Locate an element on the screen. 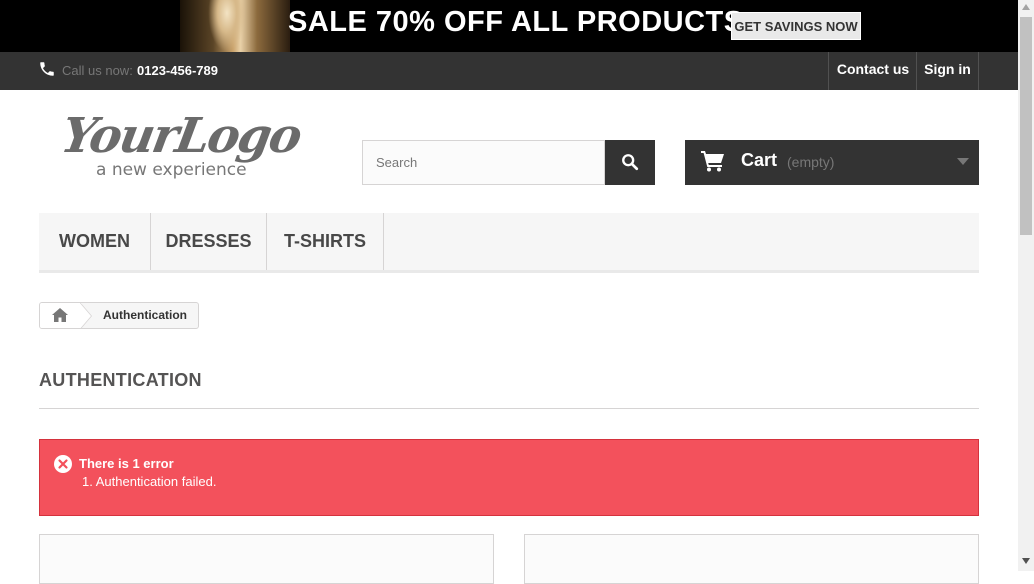 The image size is (1034, 584). sign-in-link: Sign in is located at coordinates (947, 71).